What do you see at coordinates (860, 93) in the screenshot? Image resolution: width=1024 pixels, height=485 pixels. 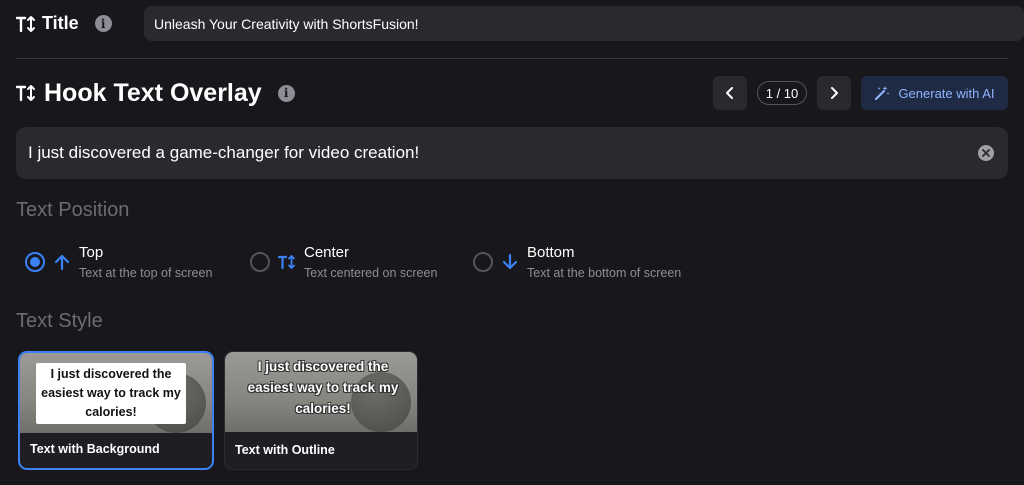 I see `hook-controls: 1 / 10 Generate with AI` at bounding box center [860, 93].